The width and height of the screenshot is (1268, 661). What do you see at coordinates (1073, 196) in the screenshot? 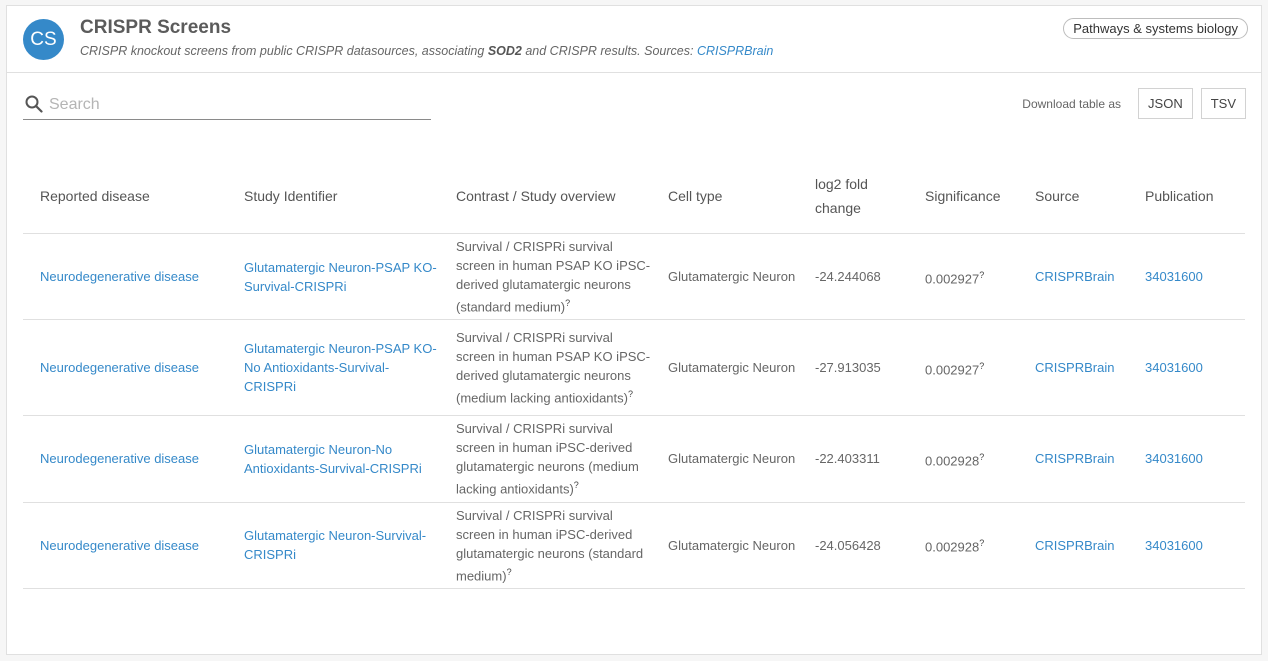
I see `column-header-source: Source` at bounding box center [1073, 196].